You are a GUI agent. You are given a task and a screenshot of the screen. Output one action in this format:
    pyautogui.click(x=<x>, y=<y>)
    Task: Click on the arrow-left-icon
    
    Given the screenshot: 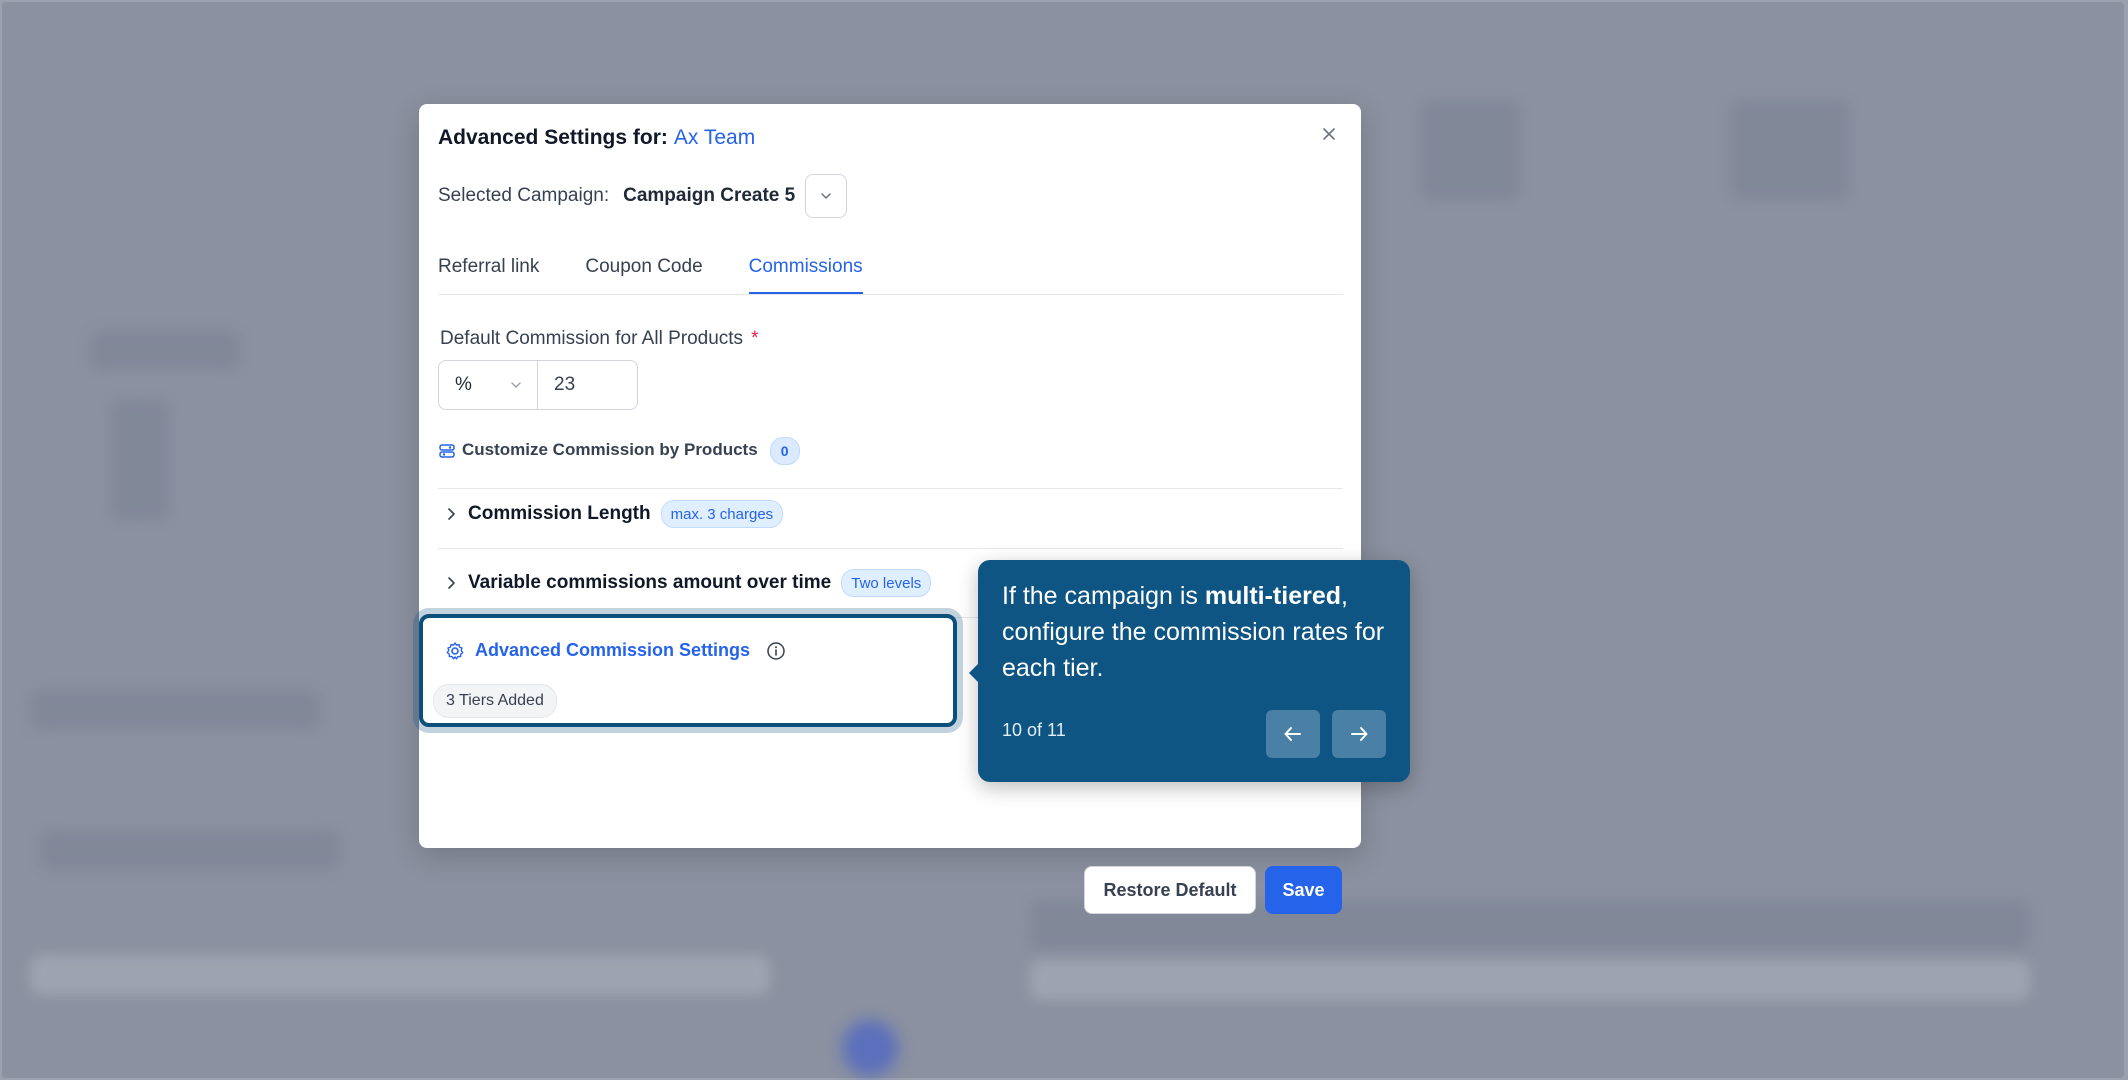 What is the action you would take?
    pyautogui.click(x=1292, y=734)
    